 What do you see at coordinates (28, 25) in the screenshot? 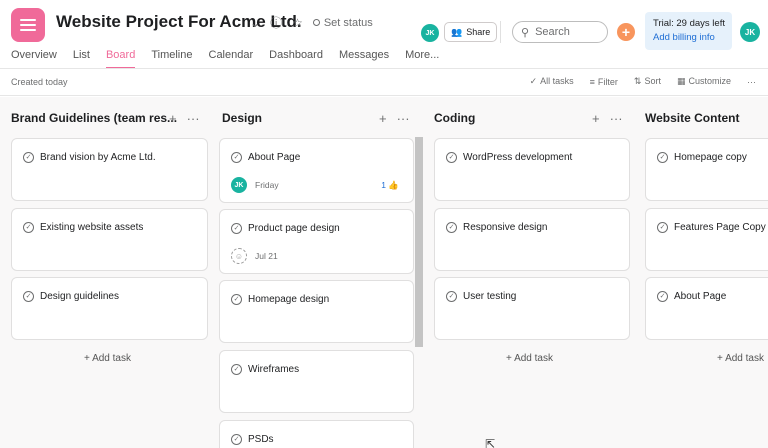
I see `project-list-icon` at bounding box center [28, 25].